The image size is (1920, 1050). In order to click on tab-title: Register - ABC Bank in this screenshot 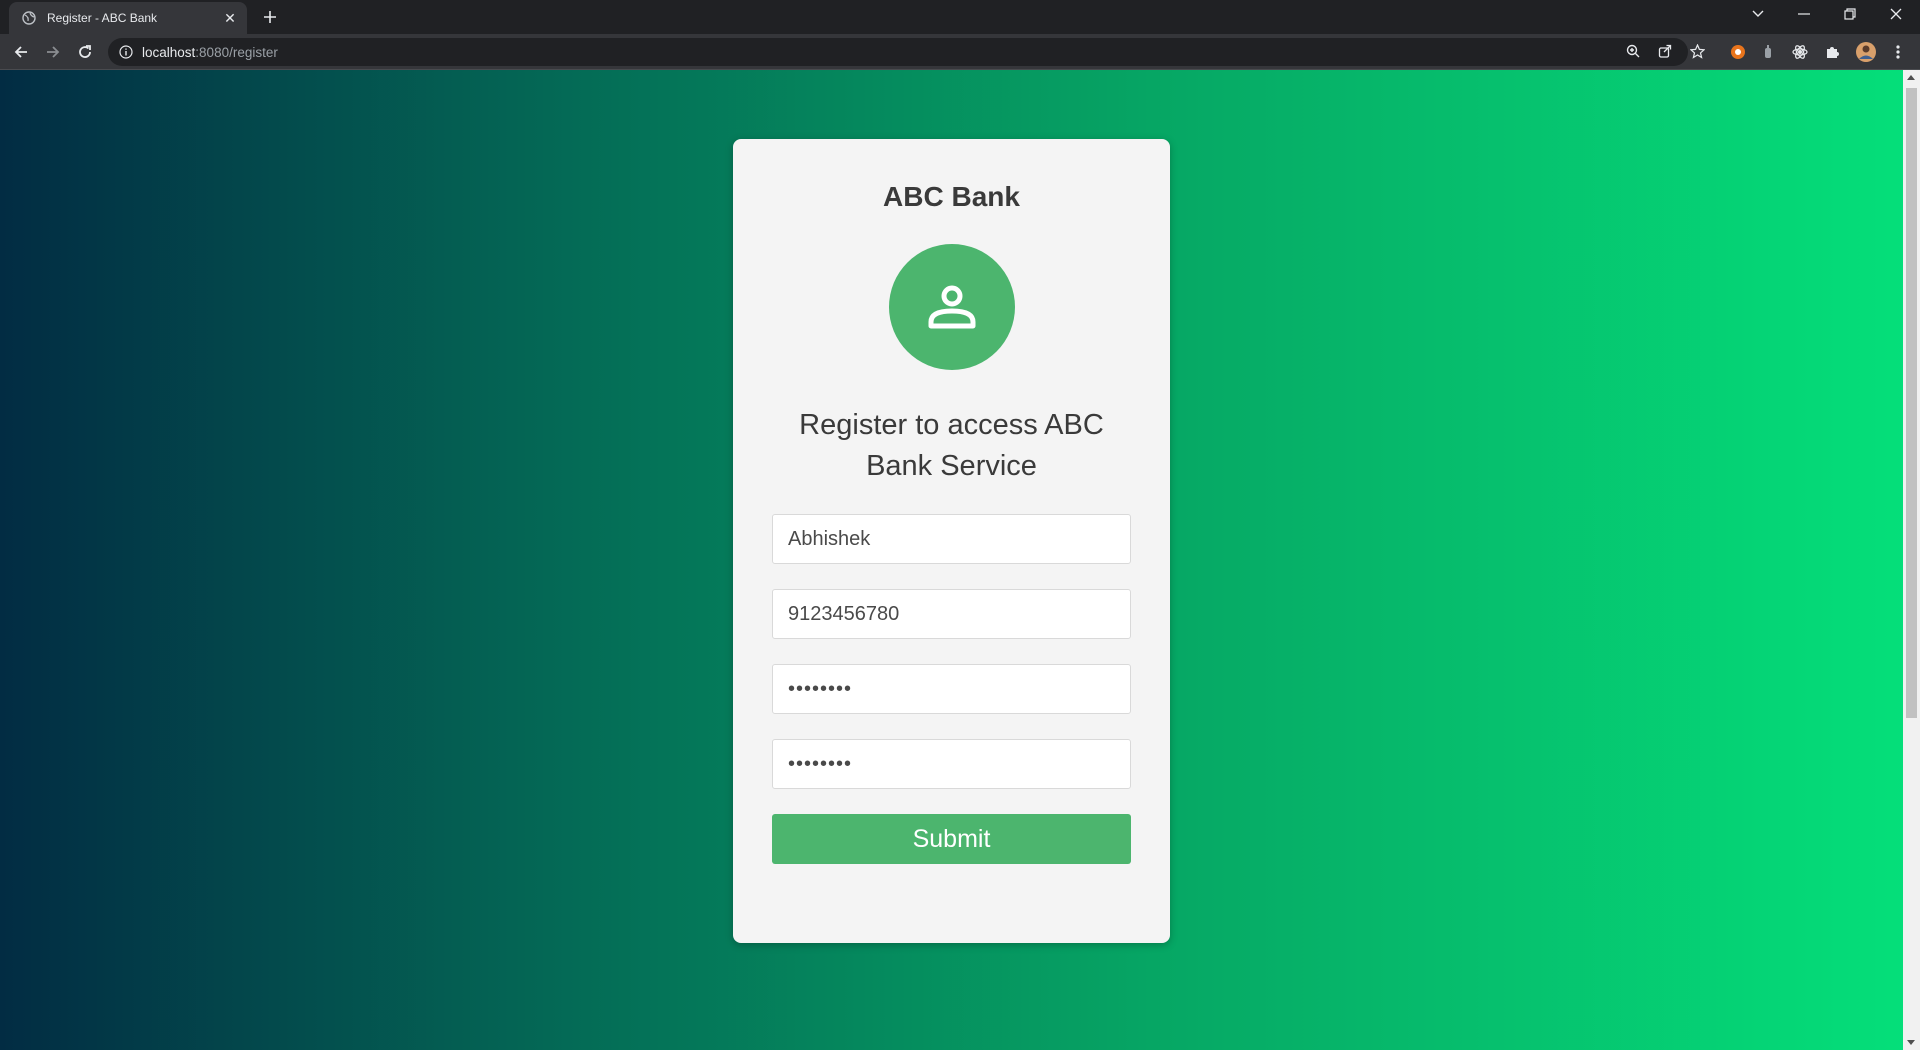, I will do `click(102, 18)`.